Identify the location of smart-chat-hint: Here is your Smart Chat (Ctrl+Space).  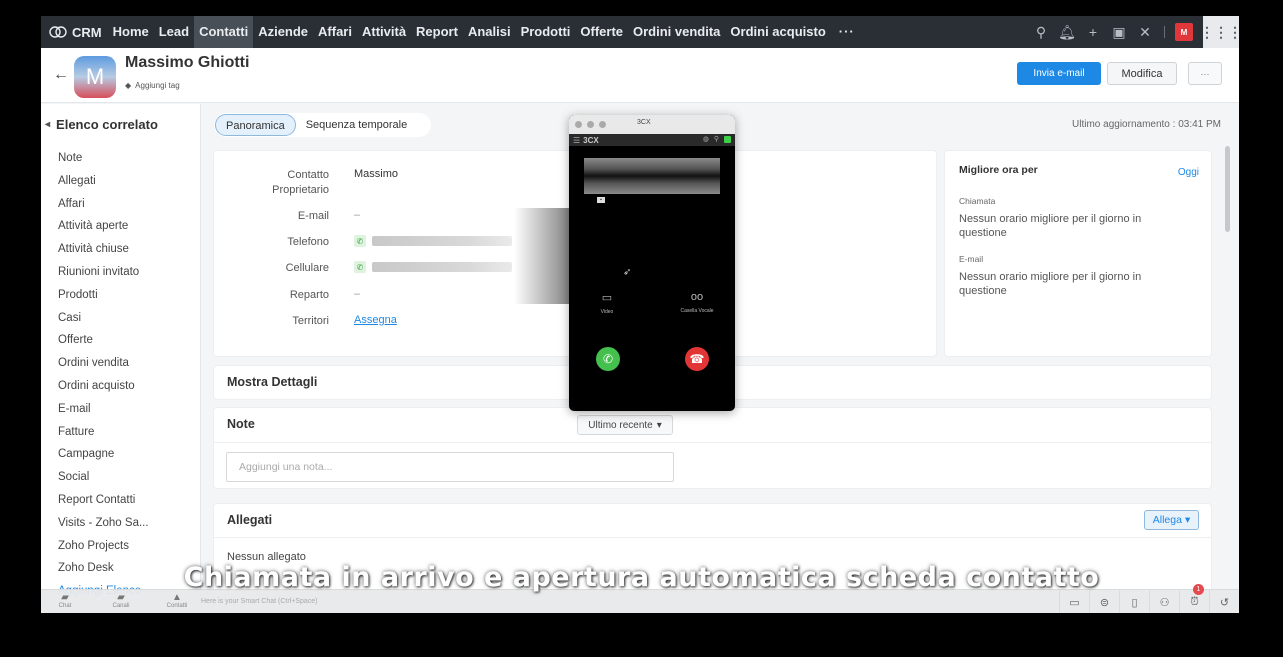
(259, 601).